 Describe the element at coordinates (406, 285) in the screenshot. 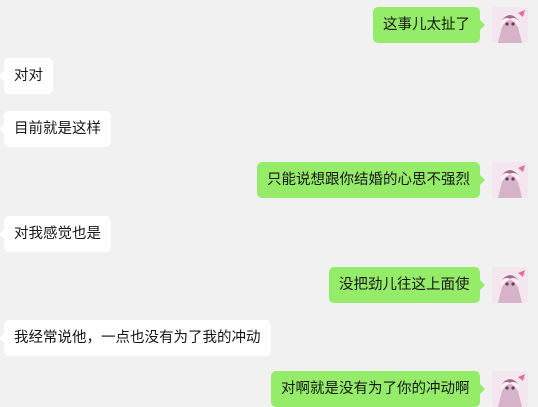

I see `message-bubble-outgoing: 没把劲儿往这上面使` at that location.